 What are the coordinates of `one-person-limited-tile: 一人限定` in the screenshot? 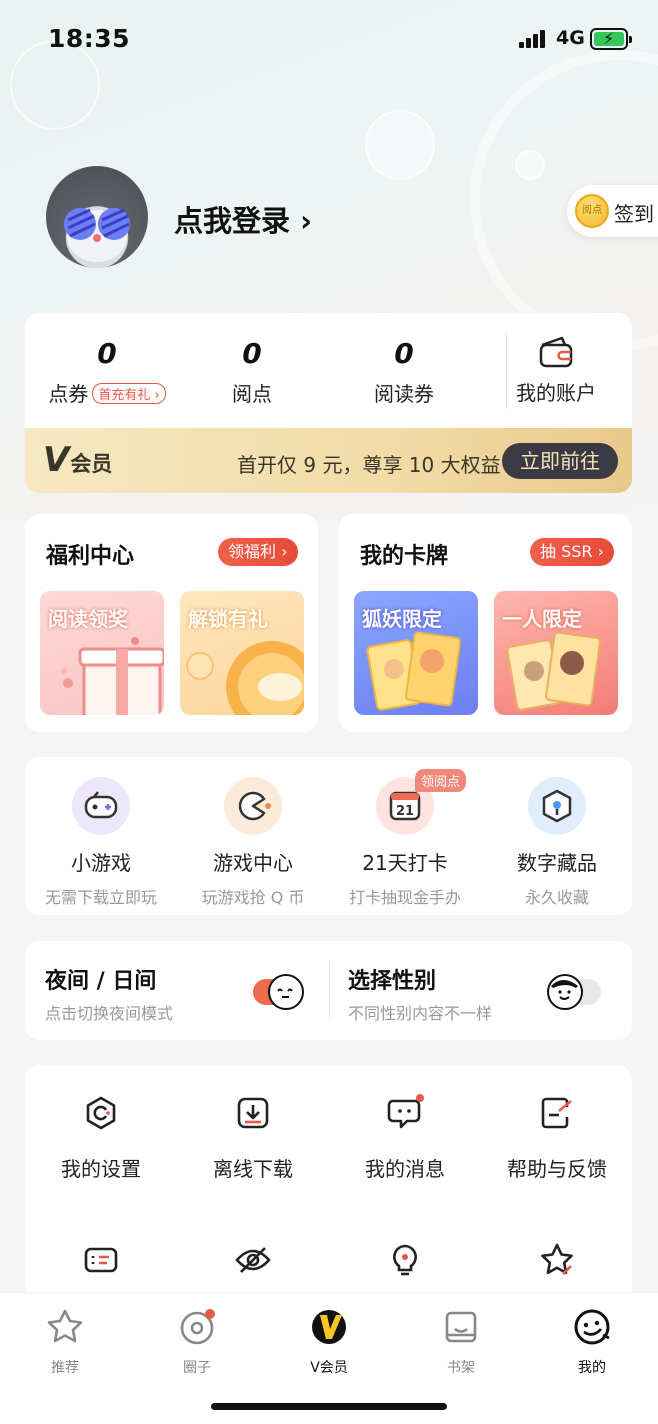 It's located at (556, 653).